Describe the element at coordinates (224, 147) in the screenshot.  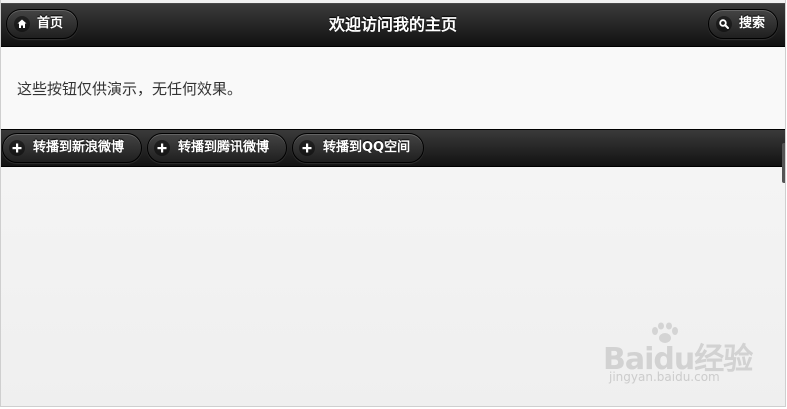
I see `share-button-label: 转播到腾讯微博` at that location.